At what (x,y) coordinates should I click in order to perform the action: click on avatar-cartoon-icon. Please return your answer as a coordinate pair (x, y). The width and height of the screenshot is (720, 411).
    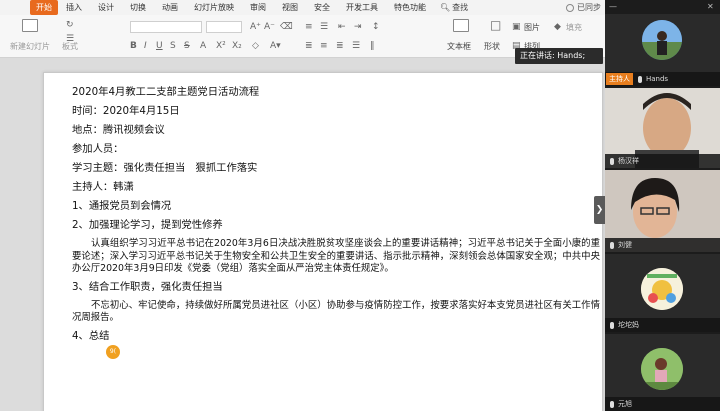
    Looking at the image, I should click on (662, 289).